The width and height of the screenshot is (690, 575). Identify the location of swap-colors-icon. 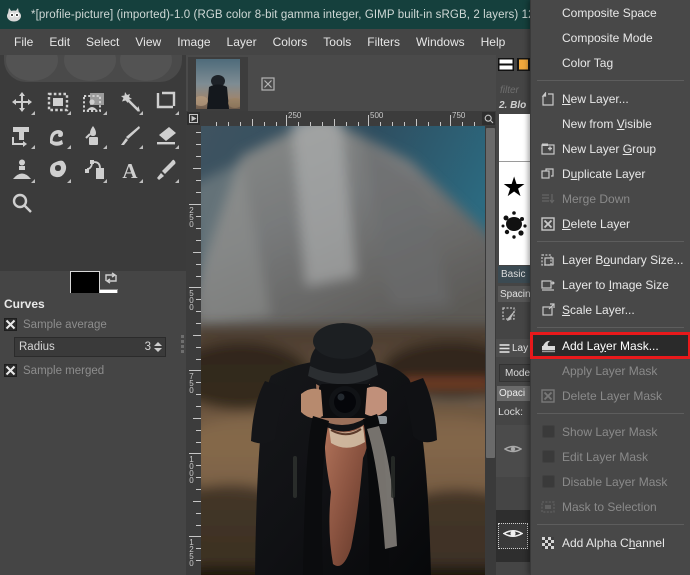
(111, 278).